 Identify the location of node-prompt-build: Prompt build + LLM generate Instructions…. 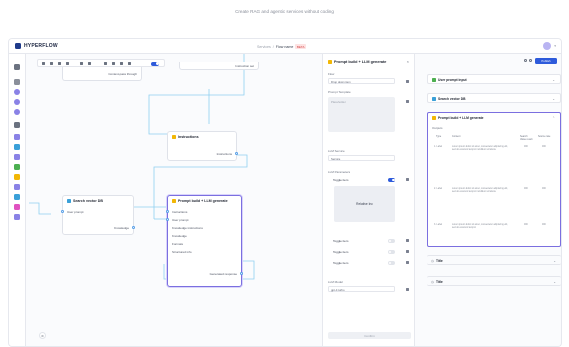
(204, 241).